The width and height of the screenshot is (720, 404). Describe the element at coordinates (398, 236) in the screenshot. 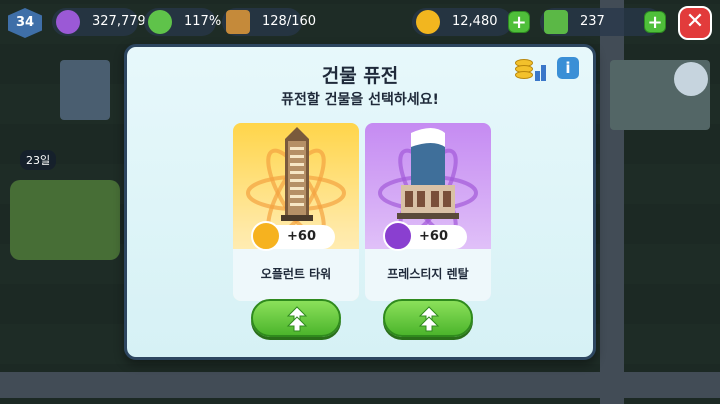

I see `prestige-icon` at that location.